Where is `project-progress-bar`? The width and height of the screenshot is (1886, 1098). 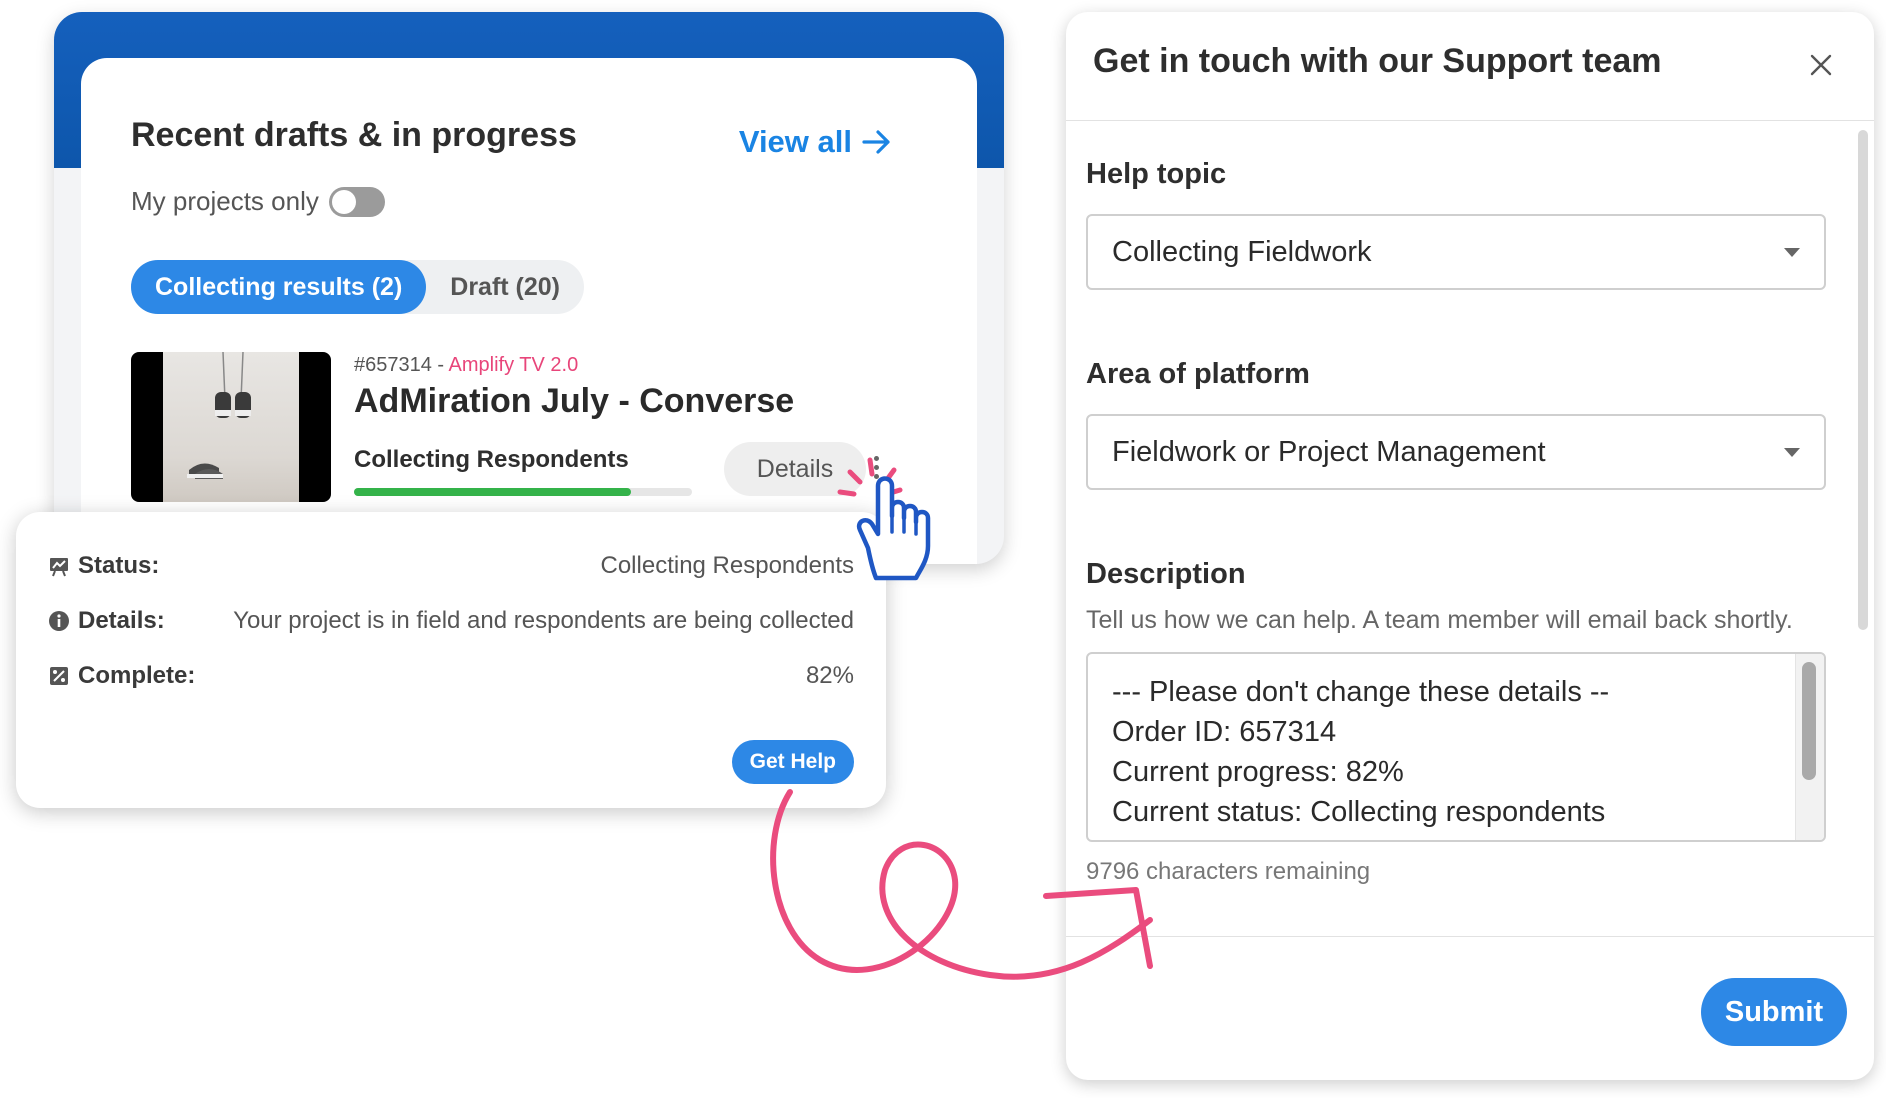 project-progress-bar is located at coordinates (523, 492).